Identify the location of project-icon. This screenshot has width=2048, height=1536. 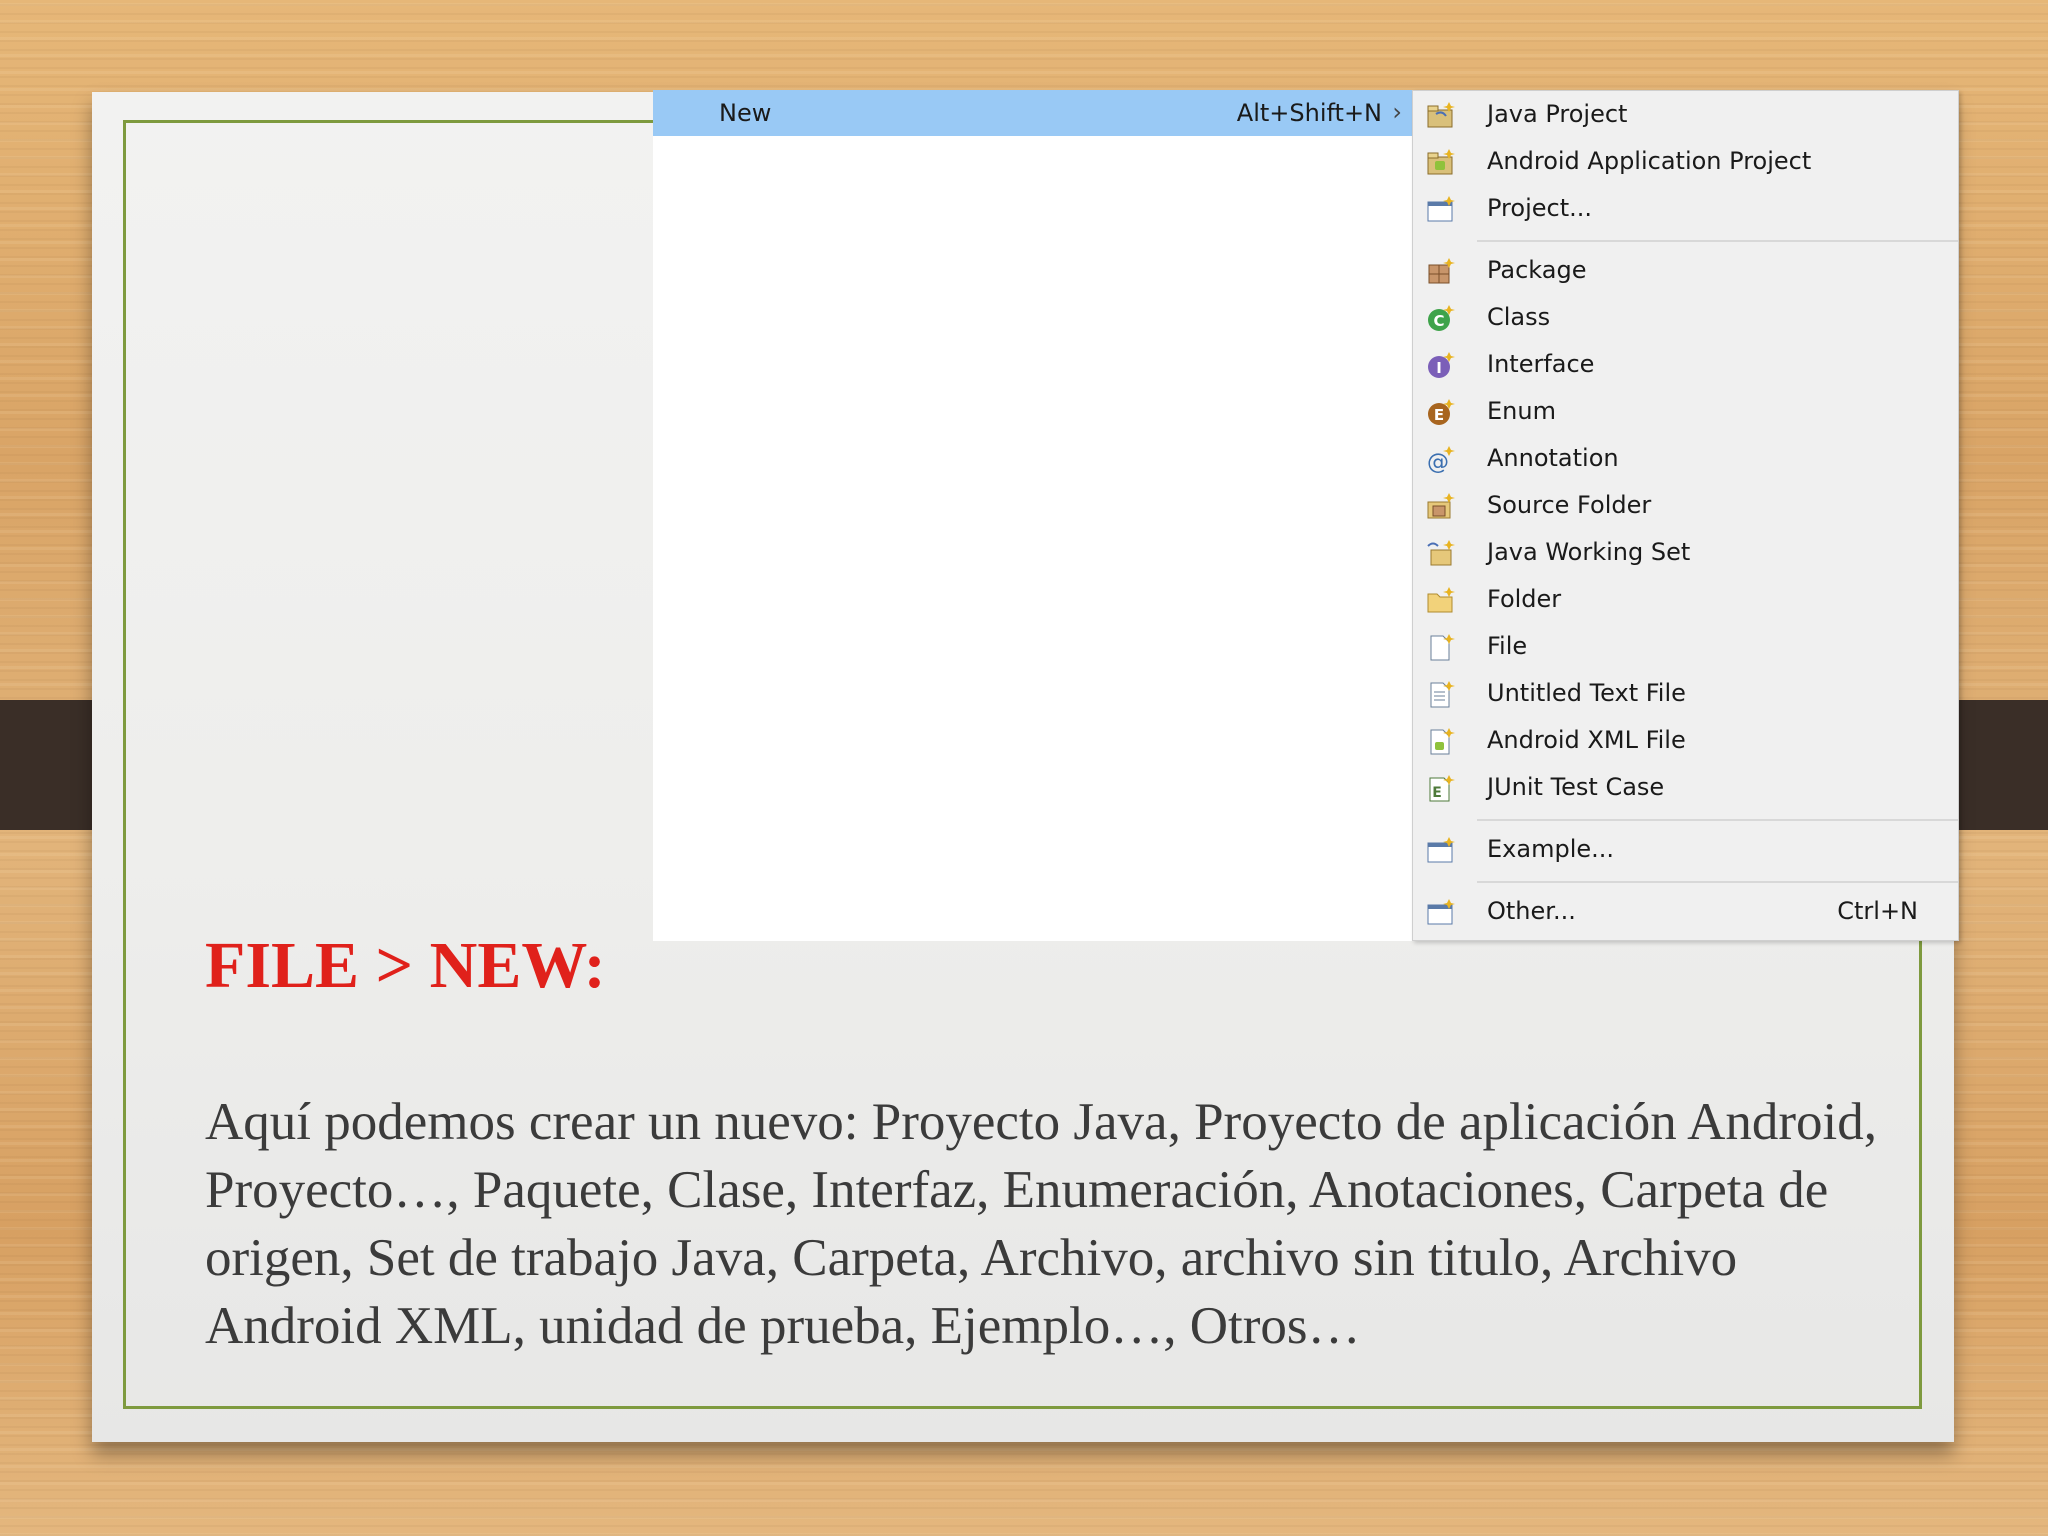
(1441, 209).